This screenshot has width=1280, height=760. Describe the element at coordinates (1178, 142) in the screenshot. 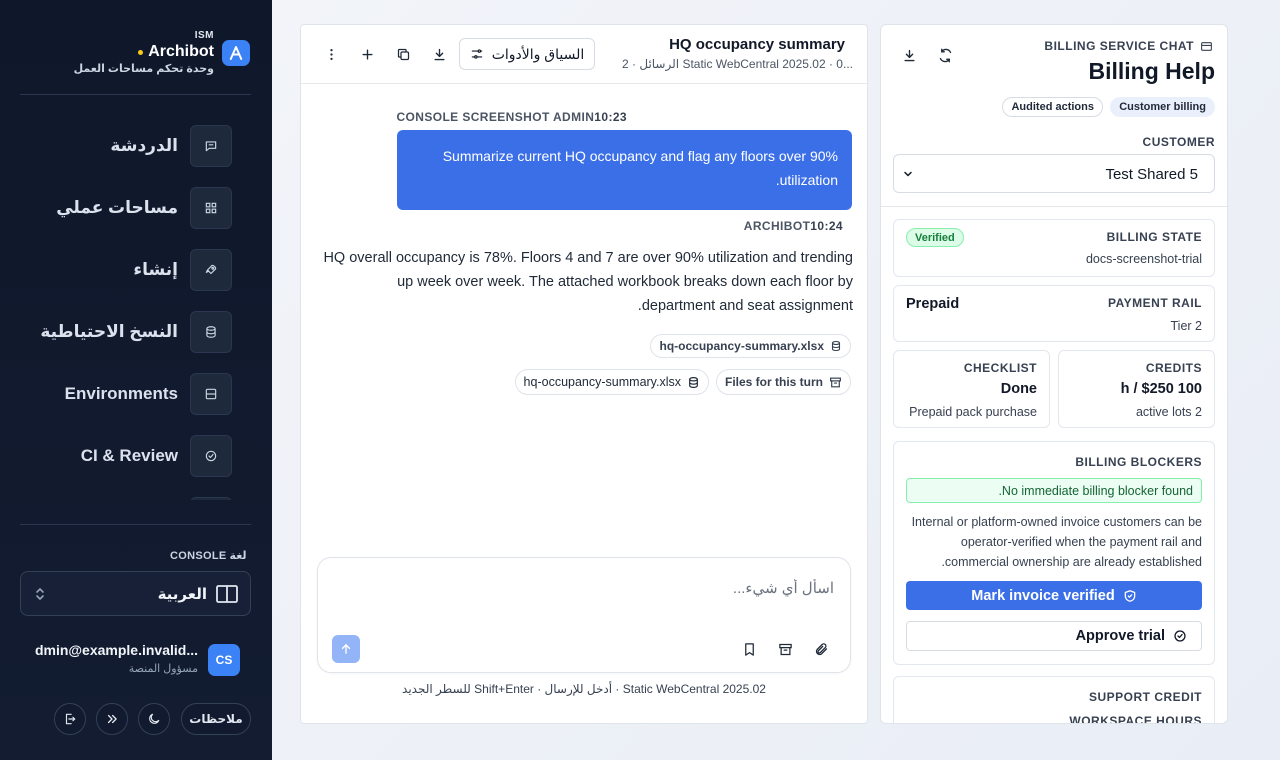

I see `customer-label: CUSTOMER` at that location.